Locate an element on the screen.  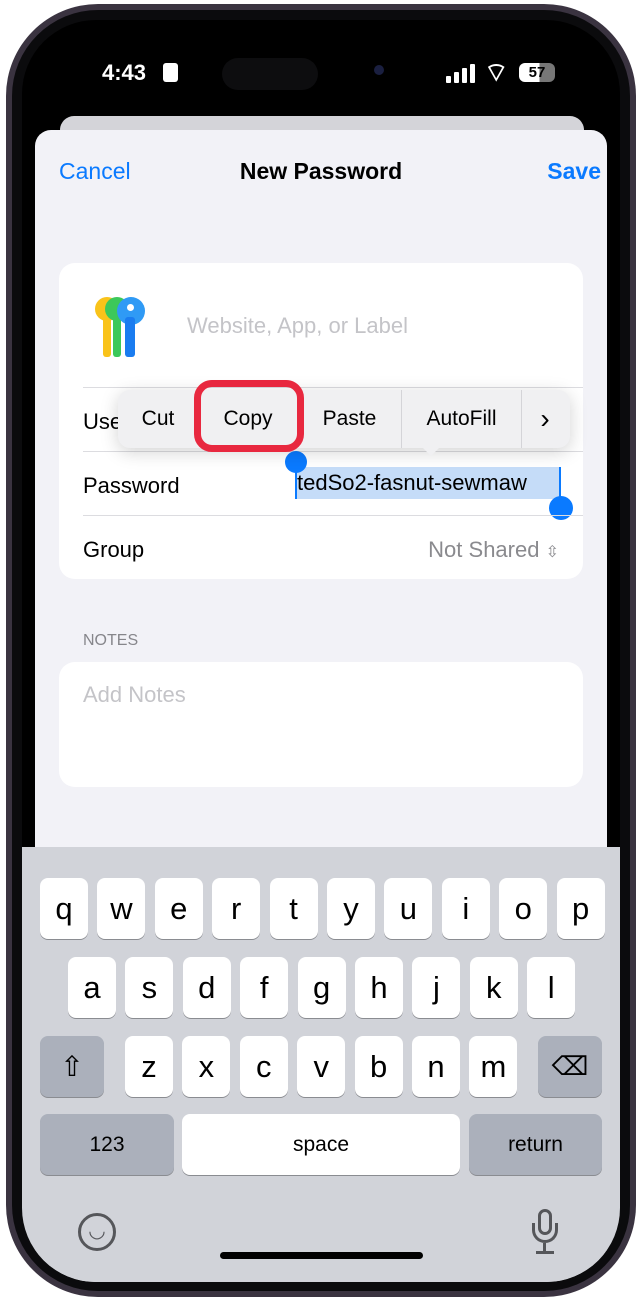
key-k: k is located at coordinates (493, 987).